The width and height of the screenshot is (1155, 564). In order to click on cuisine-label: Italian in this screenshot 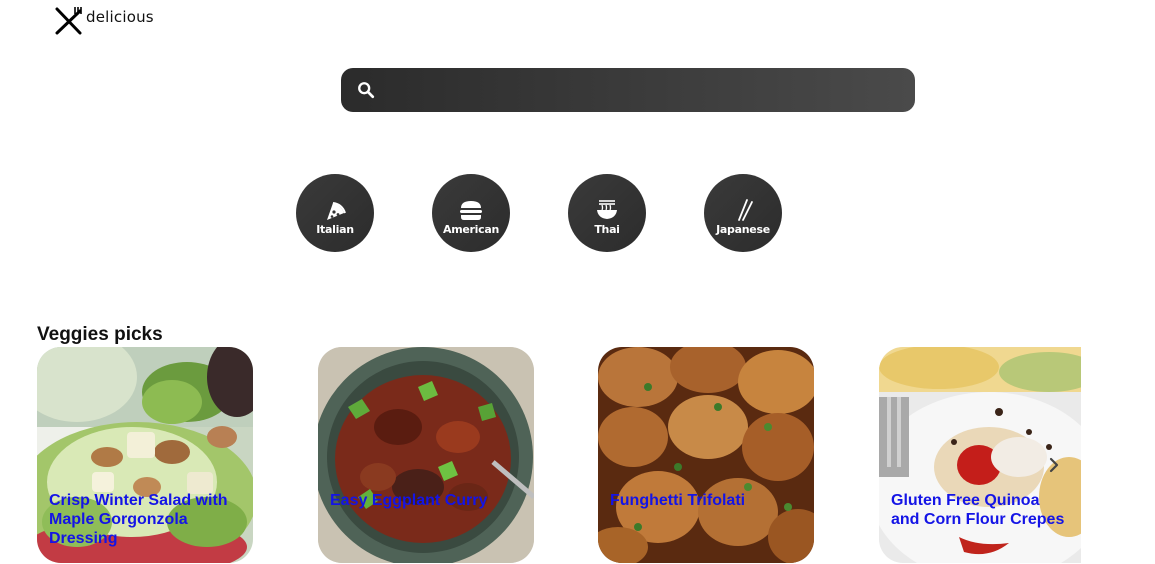, I will do `click(335, 229)`.